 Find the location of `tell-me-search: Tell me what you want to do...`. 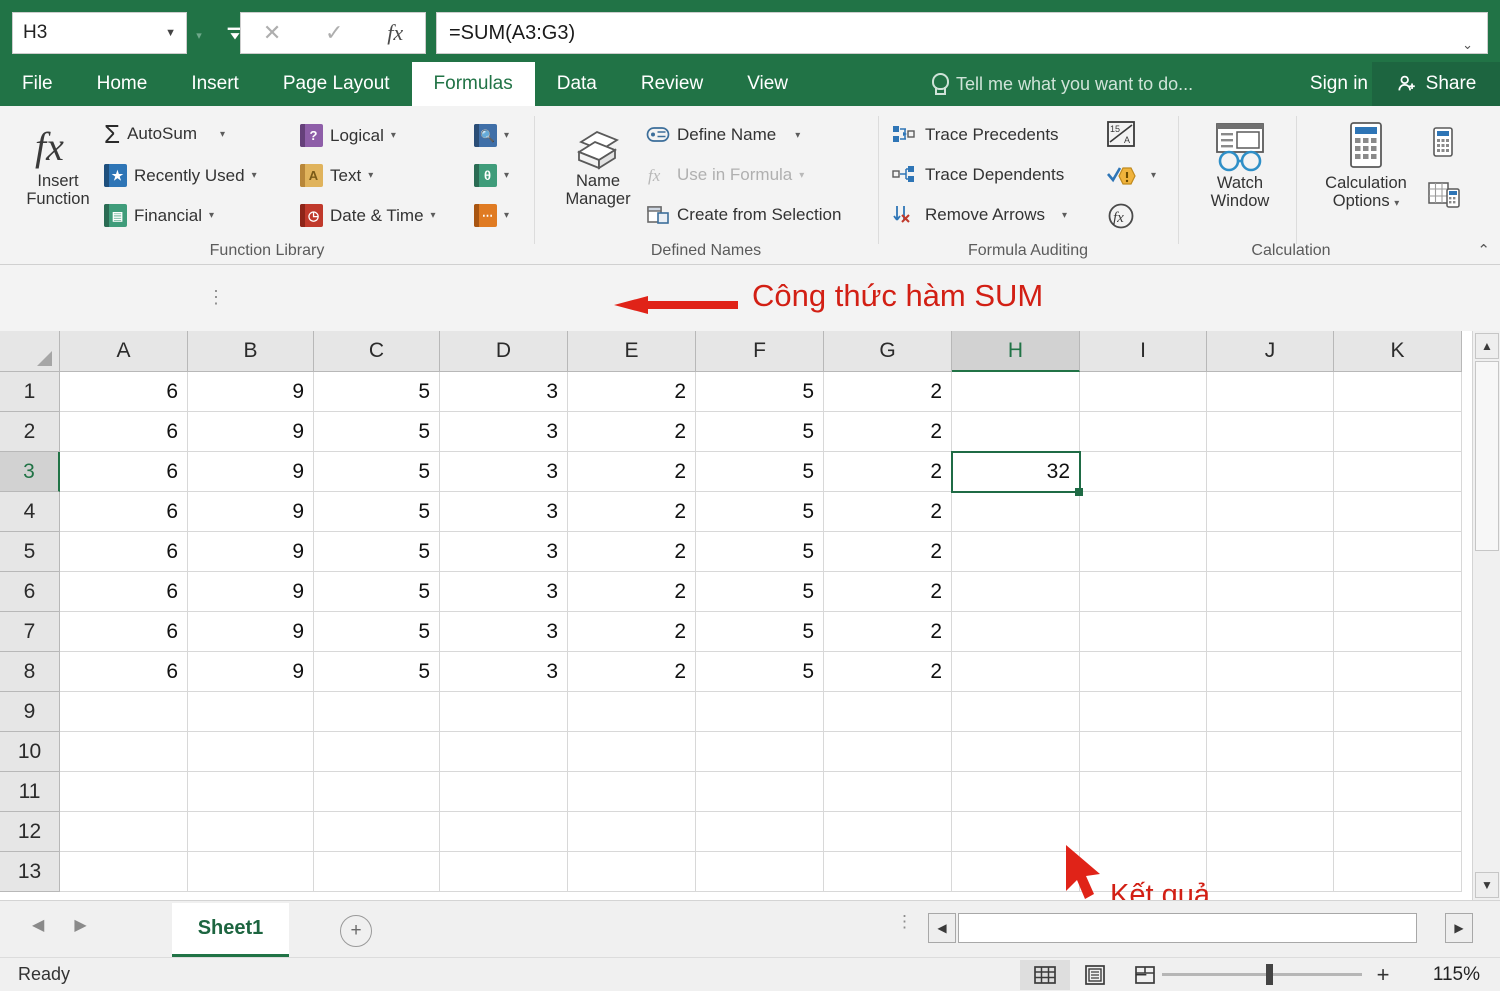

tell-me-search: Tell me what you want to do... is located at coordinates (1061, 84).